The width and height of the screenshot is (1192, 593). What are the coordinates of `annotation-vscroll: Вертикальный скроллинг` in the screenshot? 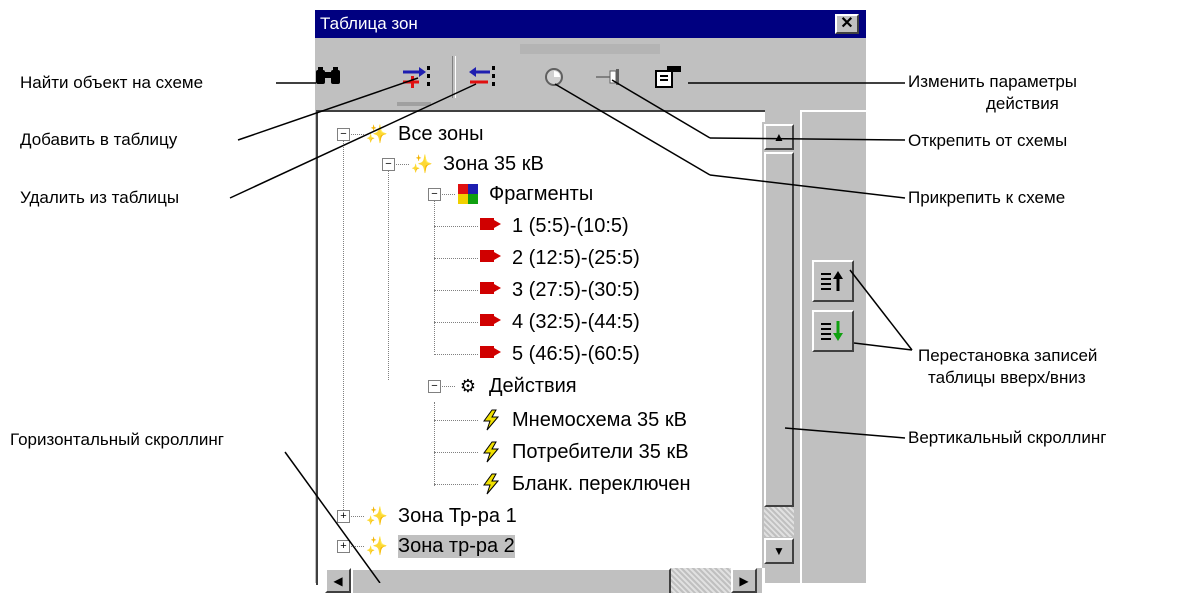 It's located at (1007, 437).